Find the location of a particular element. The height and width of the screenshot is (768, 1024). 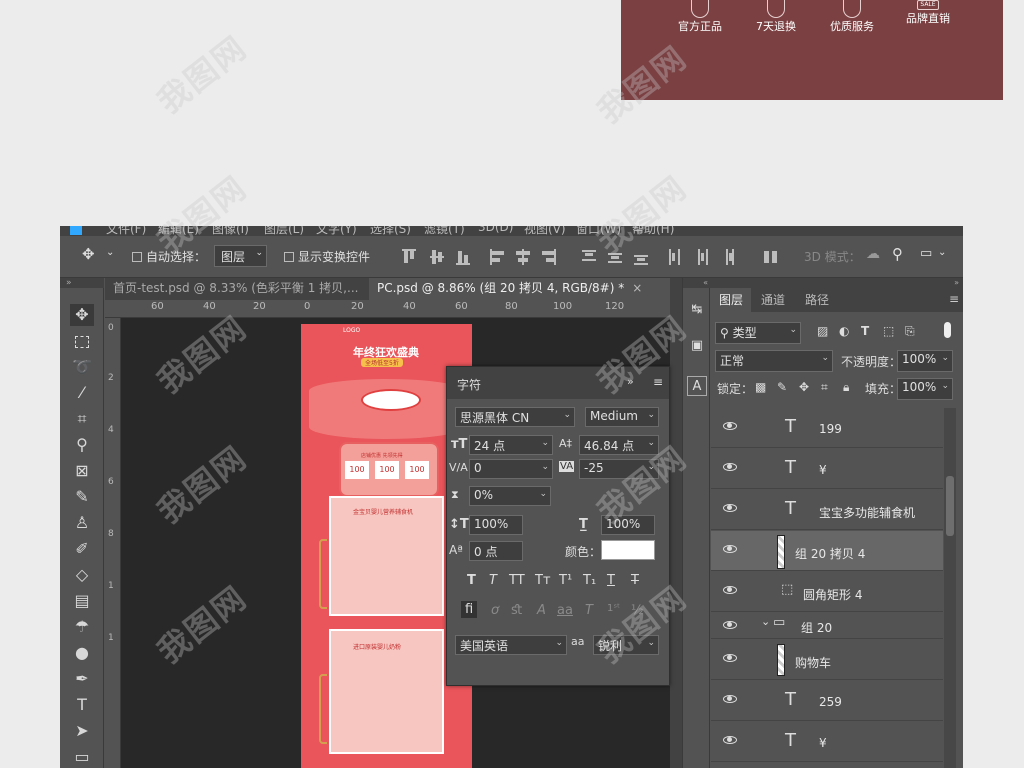

scrollbar-thumb is located at coordinates (950, 506).